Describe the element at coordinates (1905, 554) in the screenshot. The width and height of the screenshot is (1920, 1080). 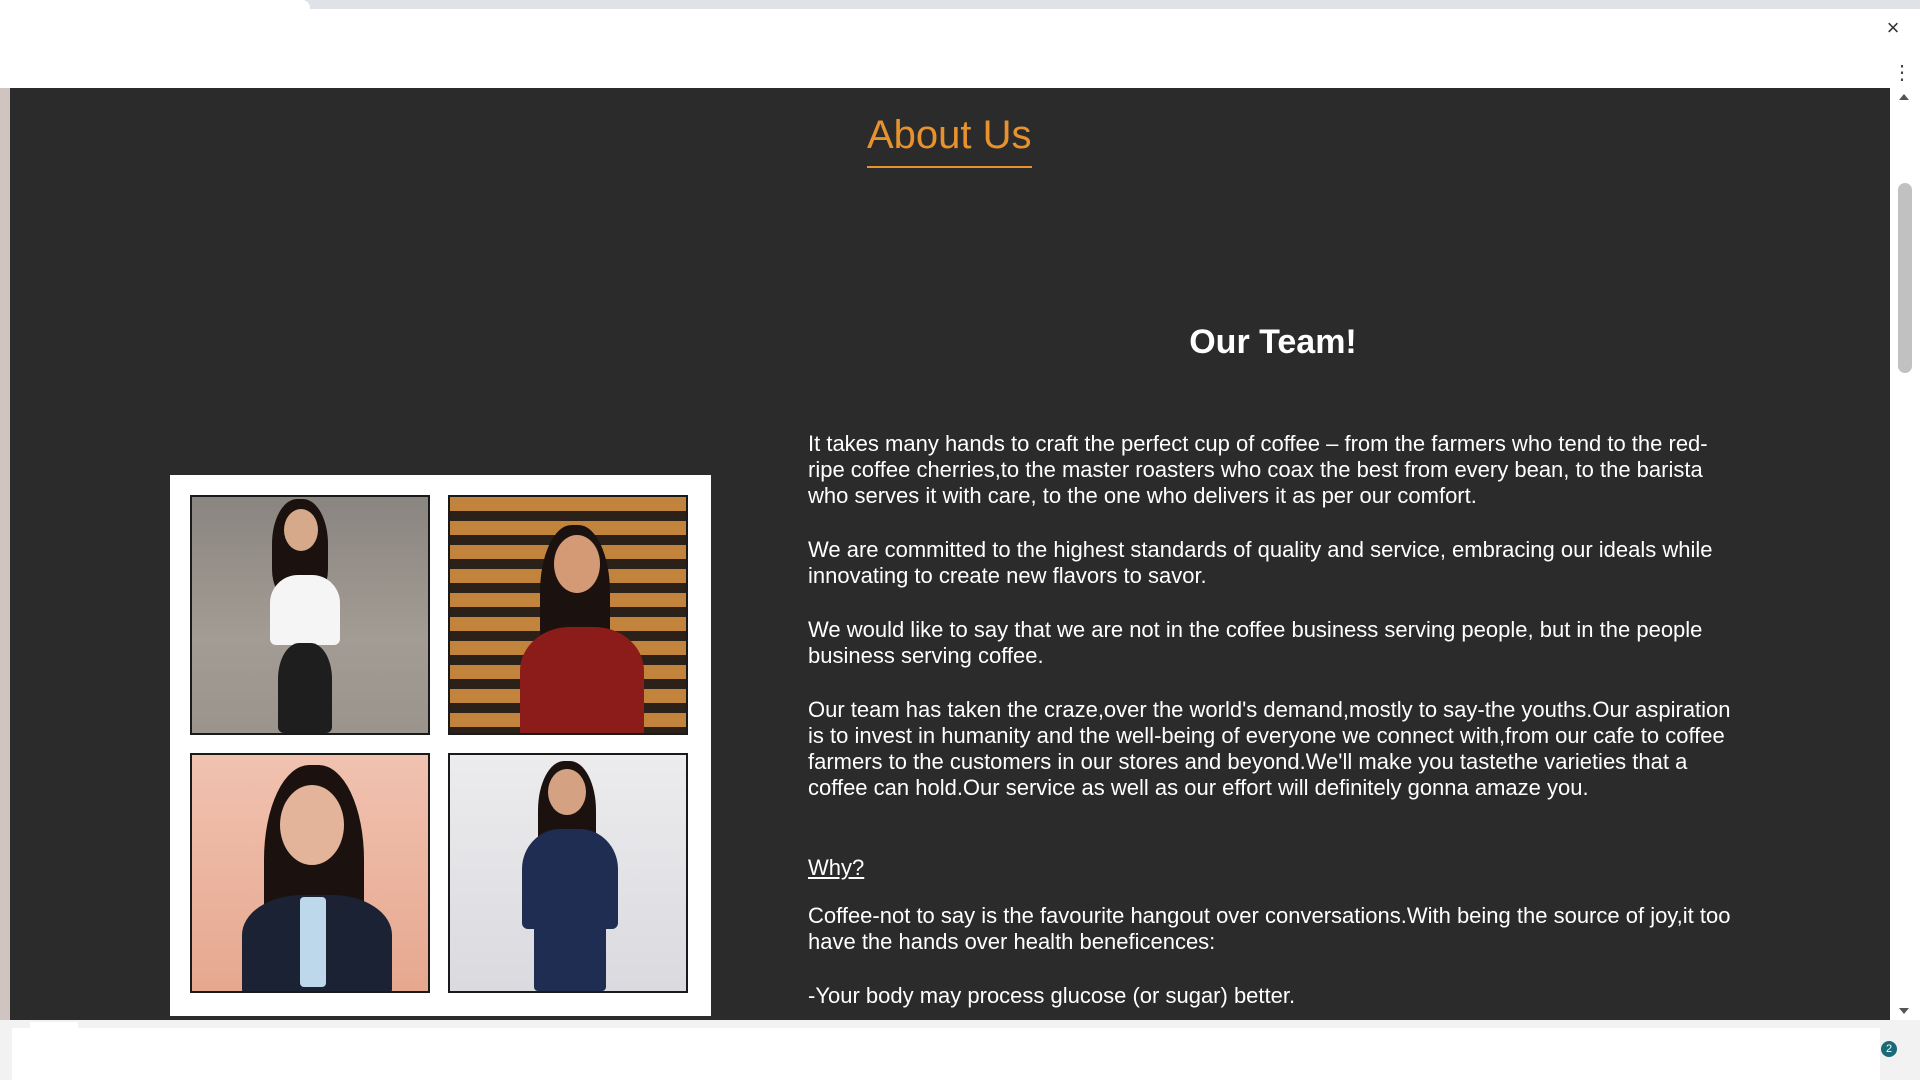
I see `vertical-scrollbar` at that location.